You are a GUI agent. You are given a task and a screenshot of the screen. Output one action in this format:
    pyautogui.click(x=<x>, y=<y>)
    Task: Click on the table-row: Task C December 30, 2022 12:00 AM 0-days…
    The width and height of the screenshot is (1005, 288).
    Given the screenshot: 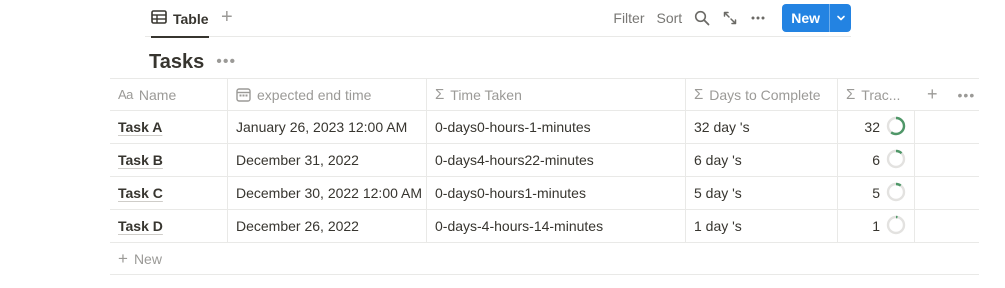 What is the action you would take?
    pyautogui.click(x=544, y=193)
    